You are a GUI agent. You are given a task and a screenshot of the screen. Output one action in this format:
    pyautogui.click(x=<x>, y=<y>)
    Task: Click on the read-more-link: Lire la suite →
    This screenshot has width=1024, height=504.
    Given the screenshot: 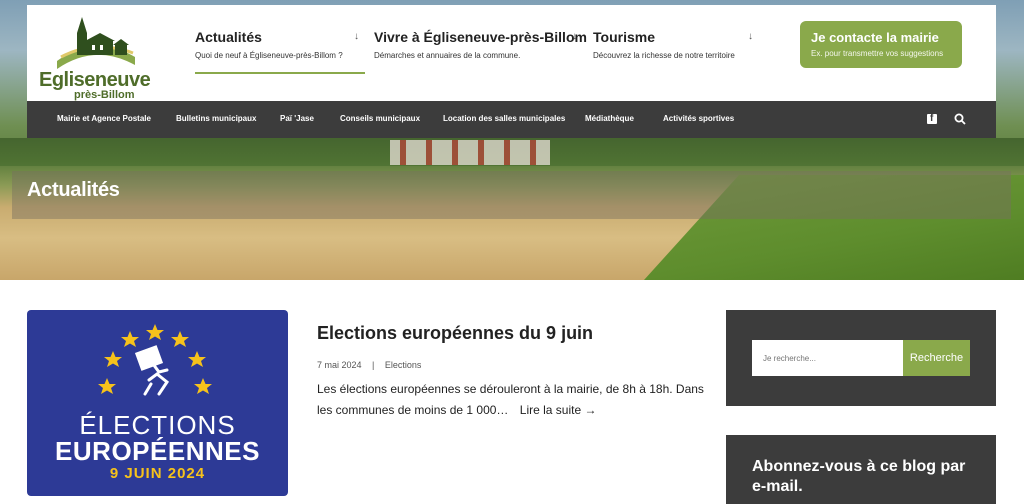 What is the action you would take?
    pyautogui.click(x=558, y=410)
    